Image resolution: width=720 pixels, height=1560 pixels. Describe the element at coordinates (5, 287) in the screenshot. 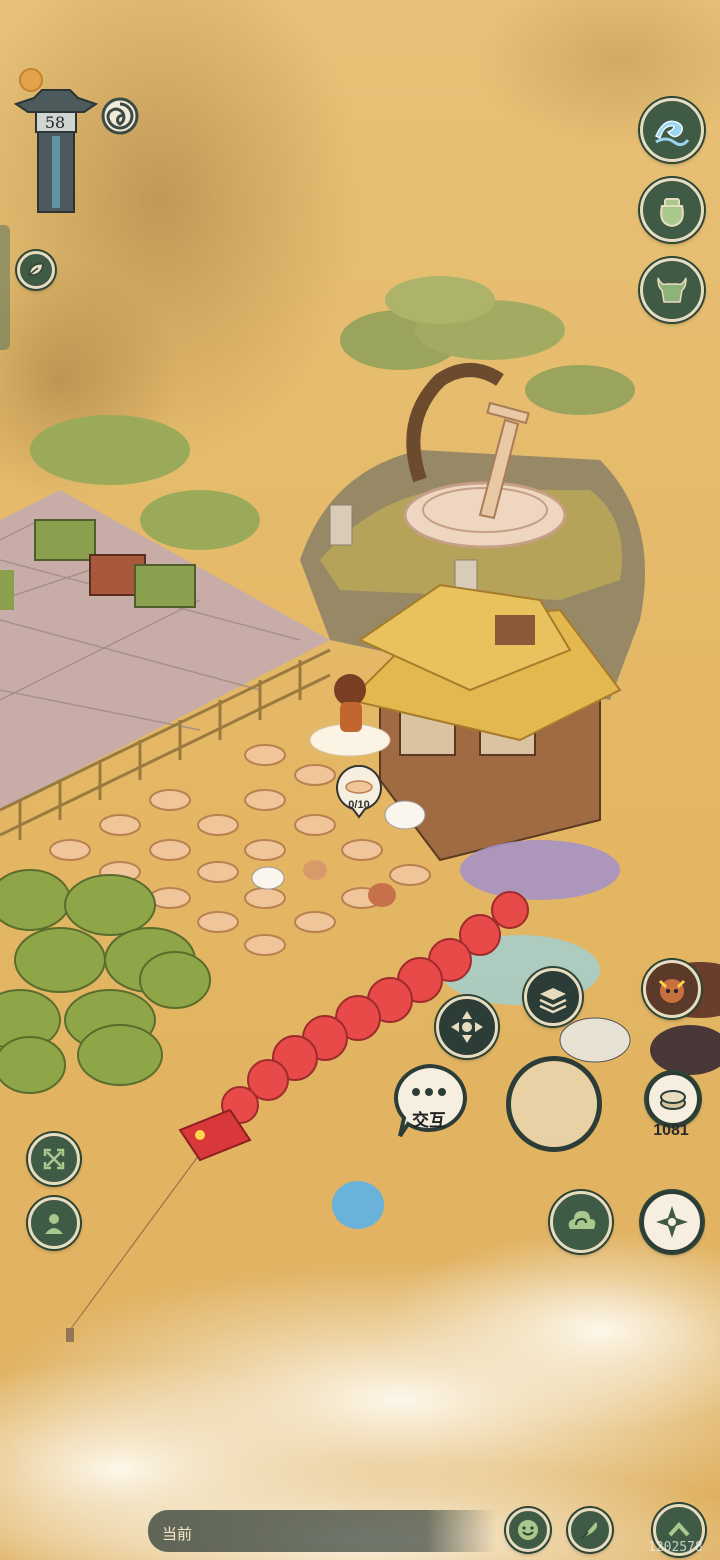

I see `side-drawer-tab` at that location.